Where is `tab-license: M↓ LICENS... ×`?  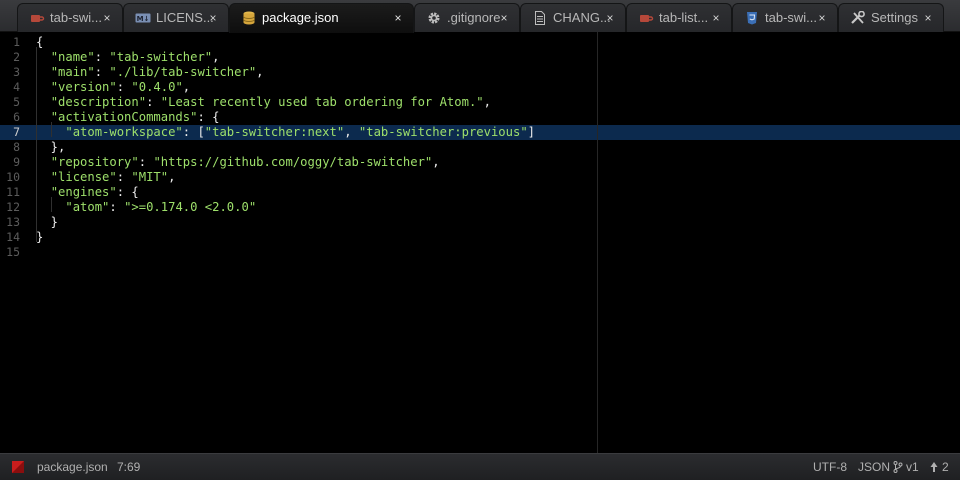
tab-license: M↓ LICENS... × is located at coordinates (176, 17).